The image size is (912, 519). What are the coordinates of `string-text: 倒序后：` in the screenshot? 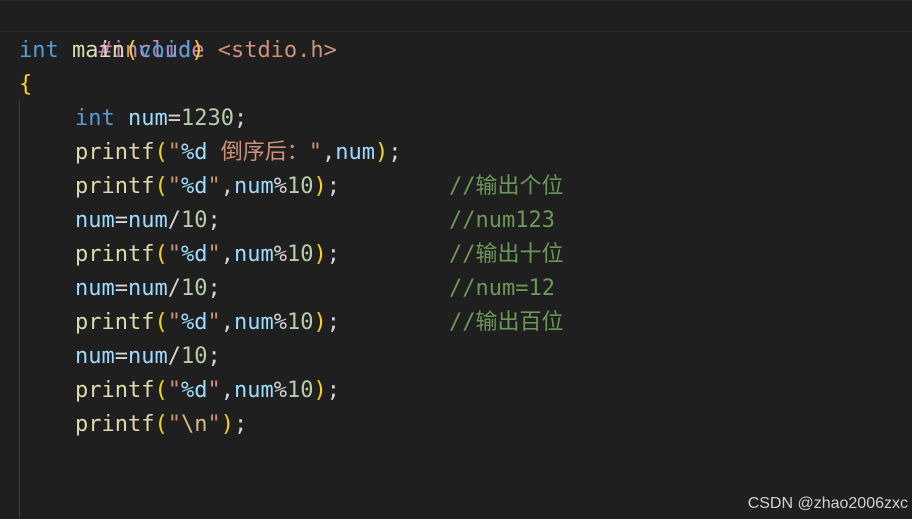 It's located at (258, 152).